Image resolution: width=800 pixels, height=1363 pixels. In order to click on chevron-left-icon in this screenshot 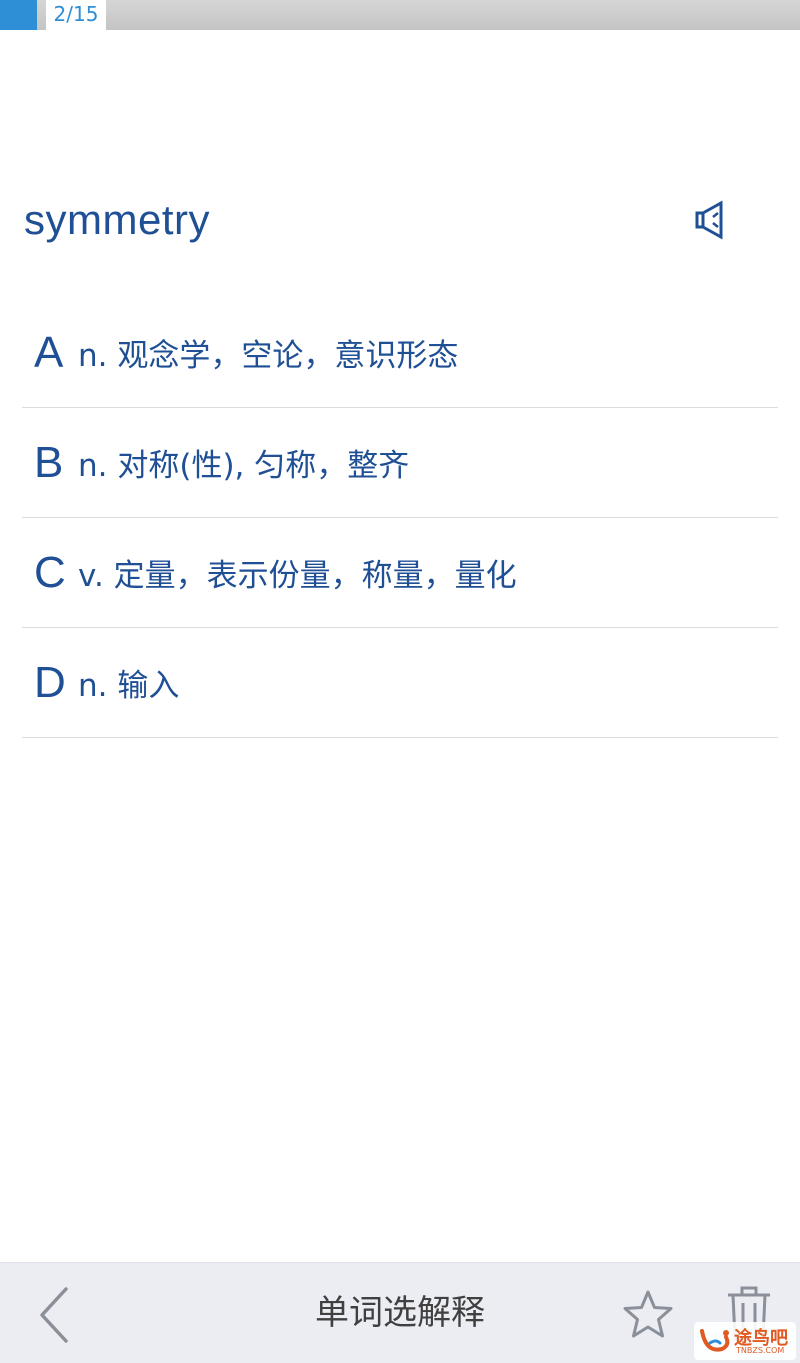, I will do `click(54, 1315)`.